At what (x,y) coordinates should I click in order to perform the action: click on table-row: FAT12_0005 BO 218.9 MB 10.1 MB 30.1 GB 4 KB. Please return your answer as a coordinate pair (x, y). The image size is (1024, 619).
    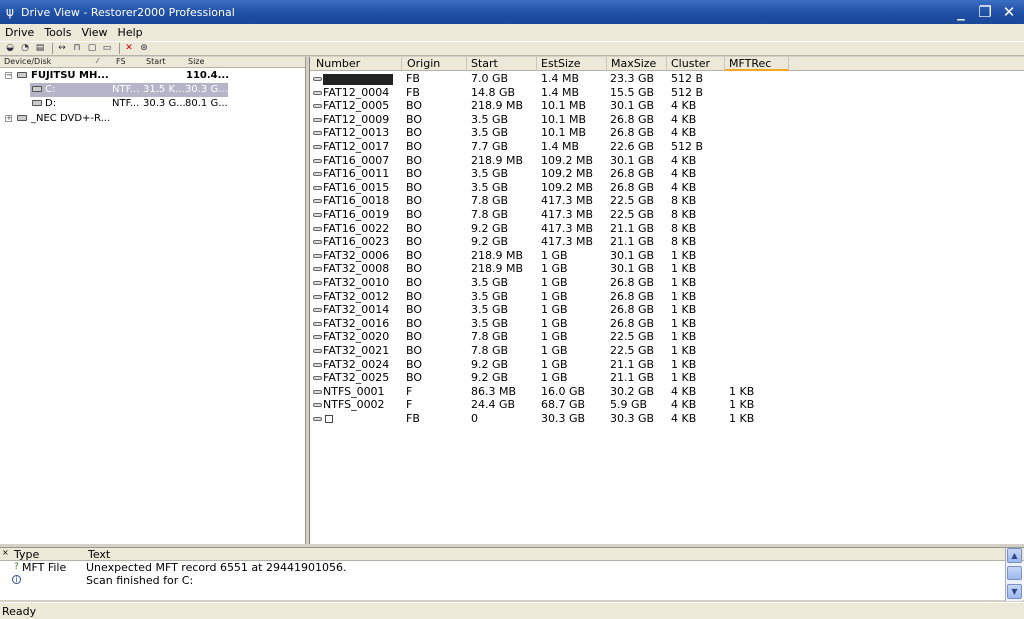
    Looking at the image, I should click on (667, 106).